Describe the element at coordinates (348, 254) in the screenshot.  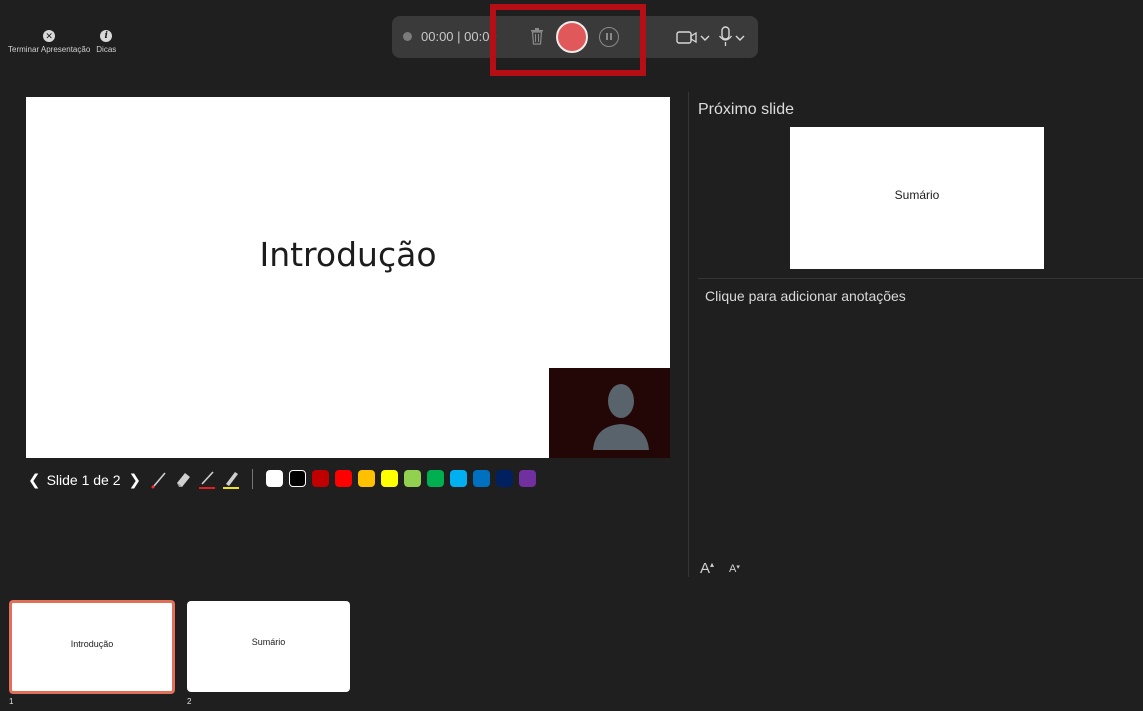
I see `current-slide-title: Introdução` at that location.